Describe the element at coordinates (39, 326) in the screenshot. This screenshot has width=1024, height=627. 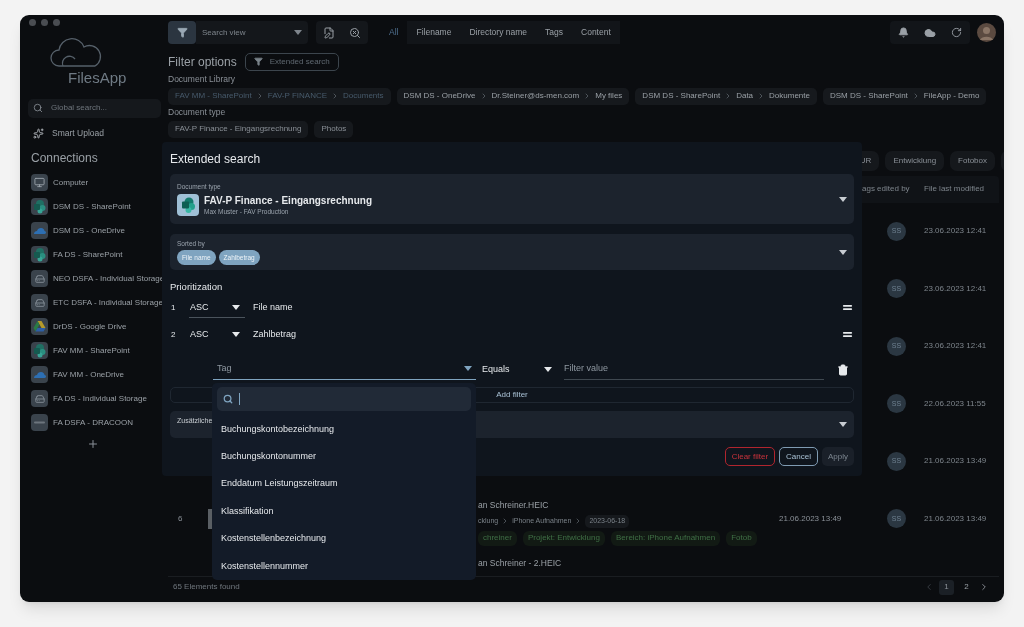
I see `drive-icon` at that location.